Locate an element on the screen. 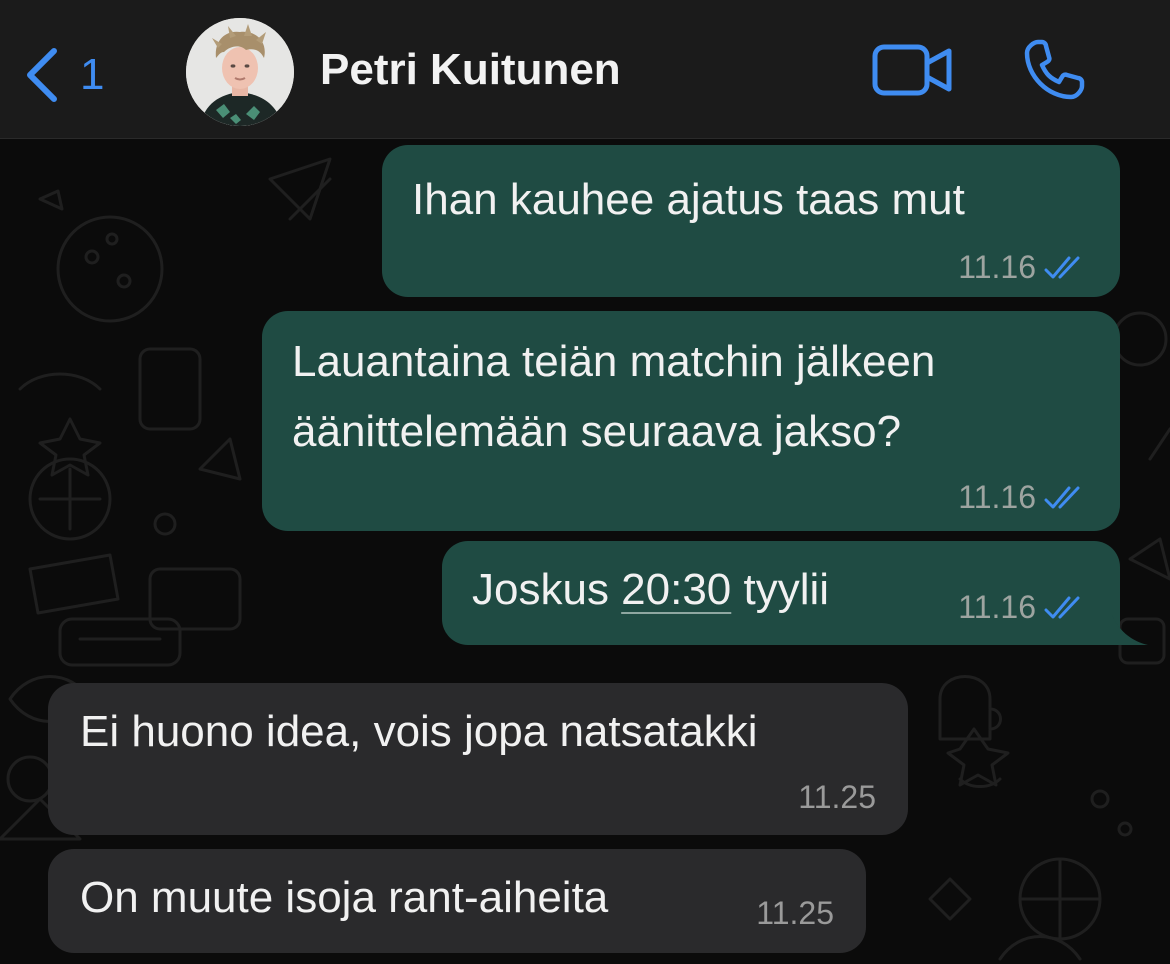 The image size is (1170, 964). message-text-part: tyylii is located at coordinates (780, 589).